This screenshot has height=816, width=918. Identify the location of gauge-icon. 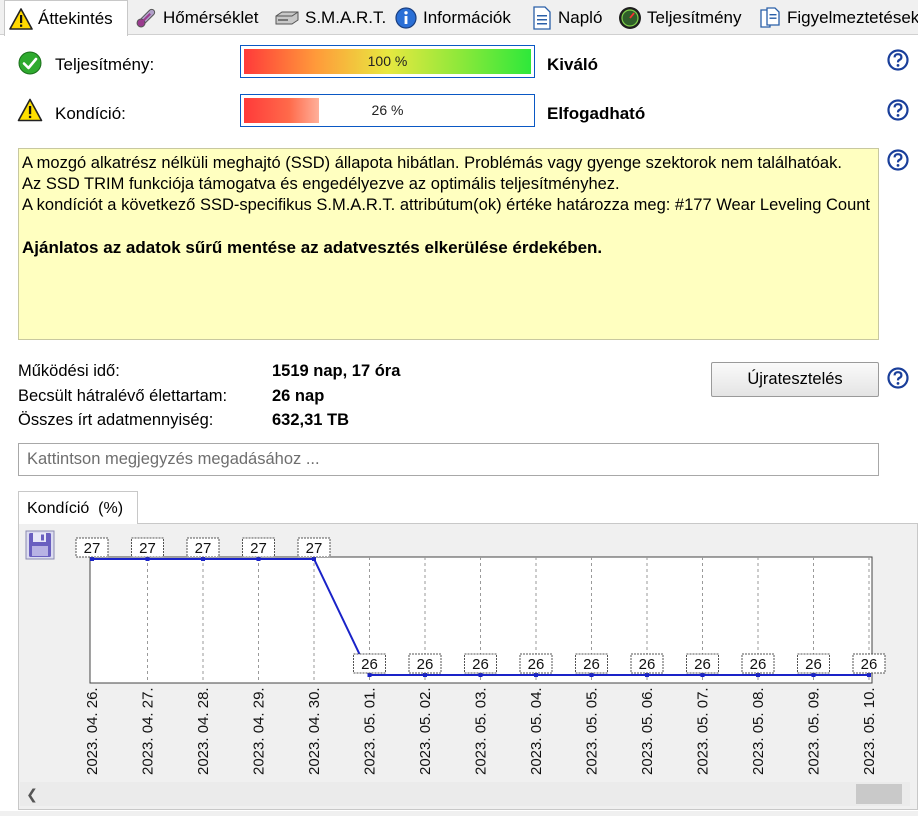
(630, 18).